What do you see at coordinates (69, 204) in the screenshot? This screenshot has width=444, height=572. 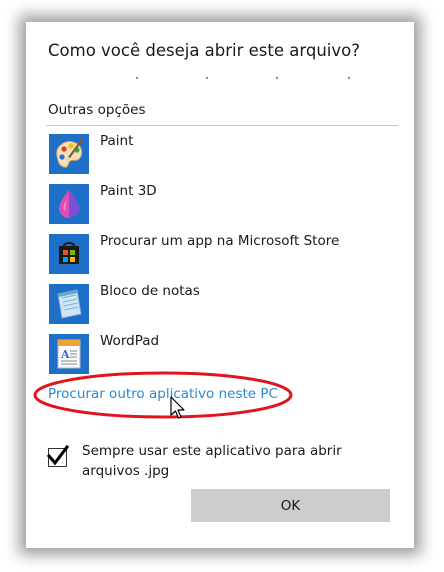 I see `paint-3d-icon` at bounding box center [69, 204].